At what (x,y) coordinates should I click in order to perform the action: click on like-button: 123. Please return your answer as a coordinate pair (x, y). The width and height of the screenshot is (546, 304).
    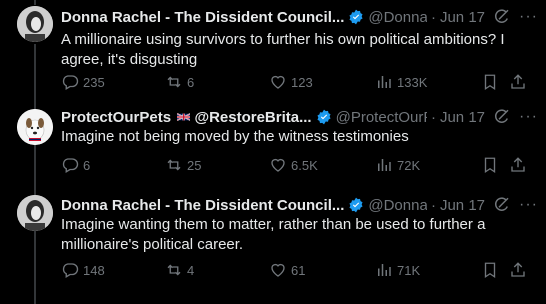
    Looking at the image, I should click on (291, 82).